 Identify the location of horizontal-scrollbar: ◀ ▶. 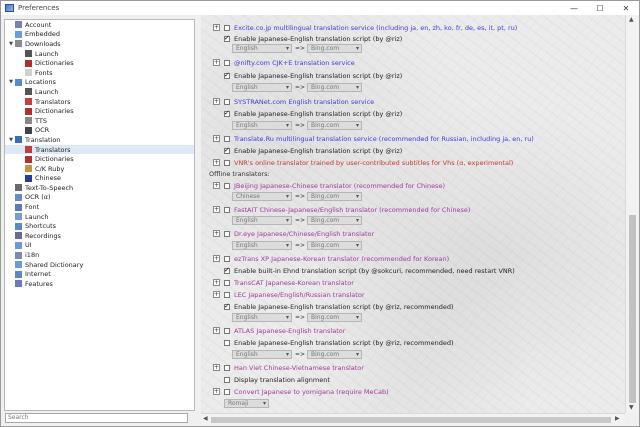
(413, 419).